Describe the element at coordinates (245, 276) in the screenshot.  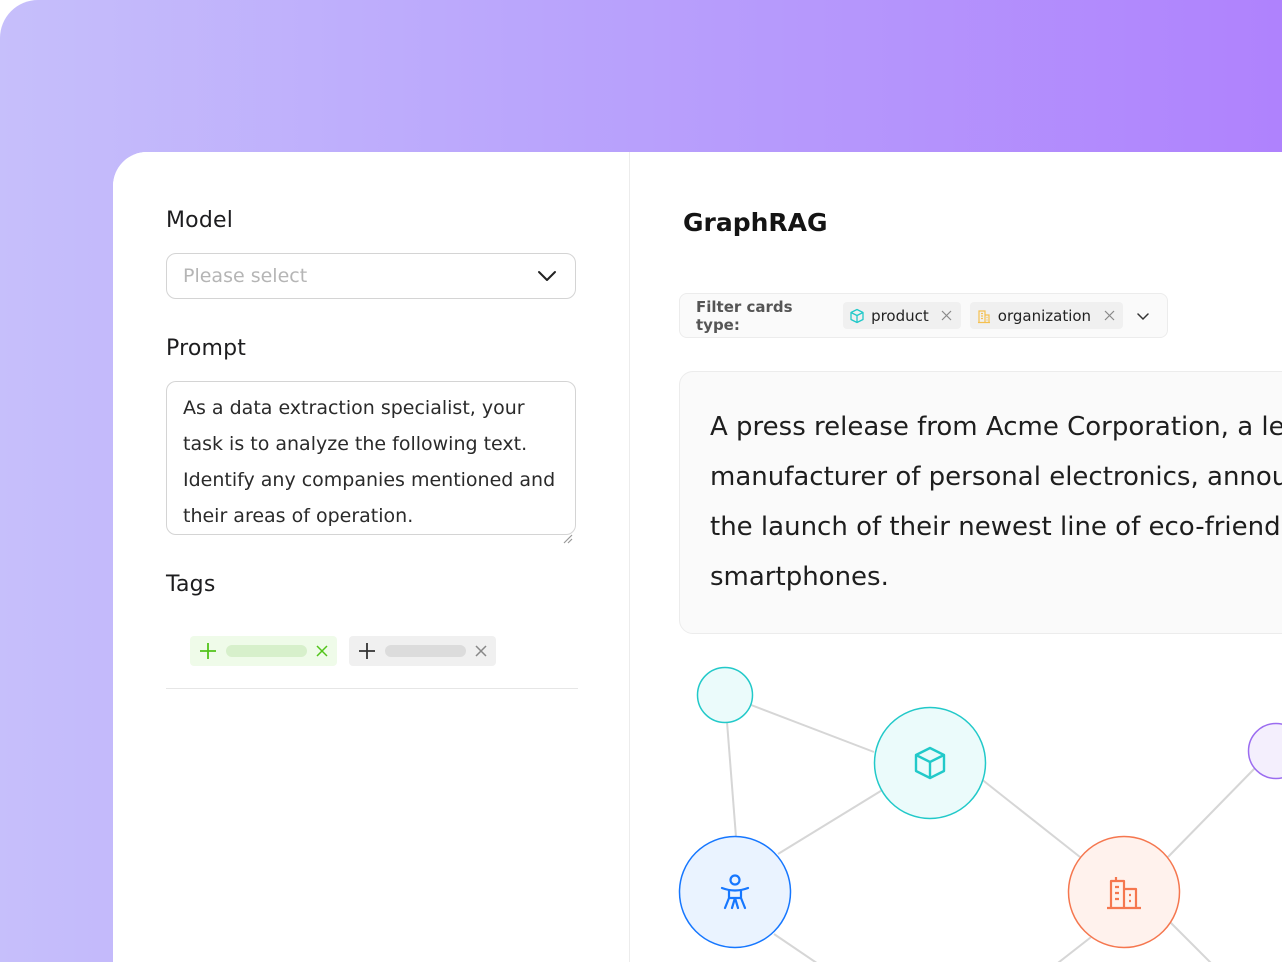
I see `model-select-placeholder: Please select` at that location.